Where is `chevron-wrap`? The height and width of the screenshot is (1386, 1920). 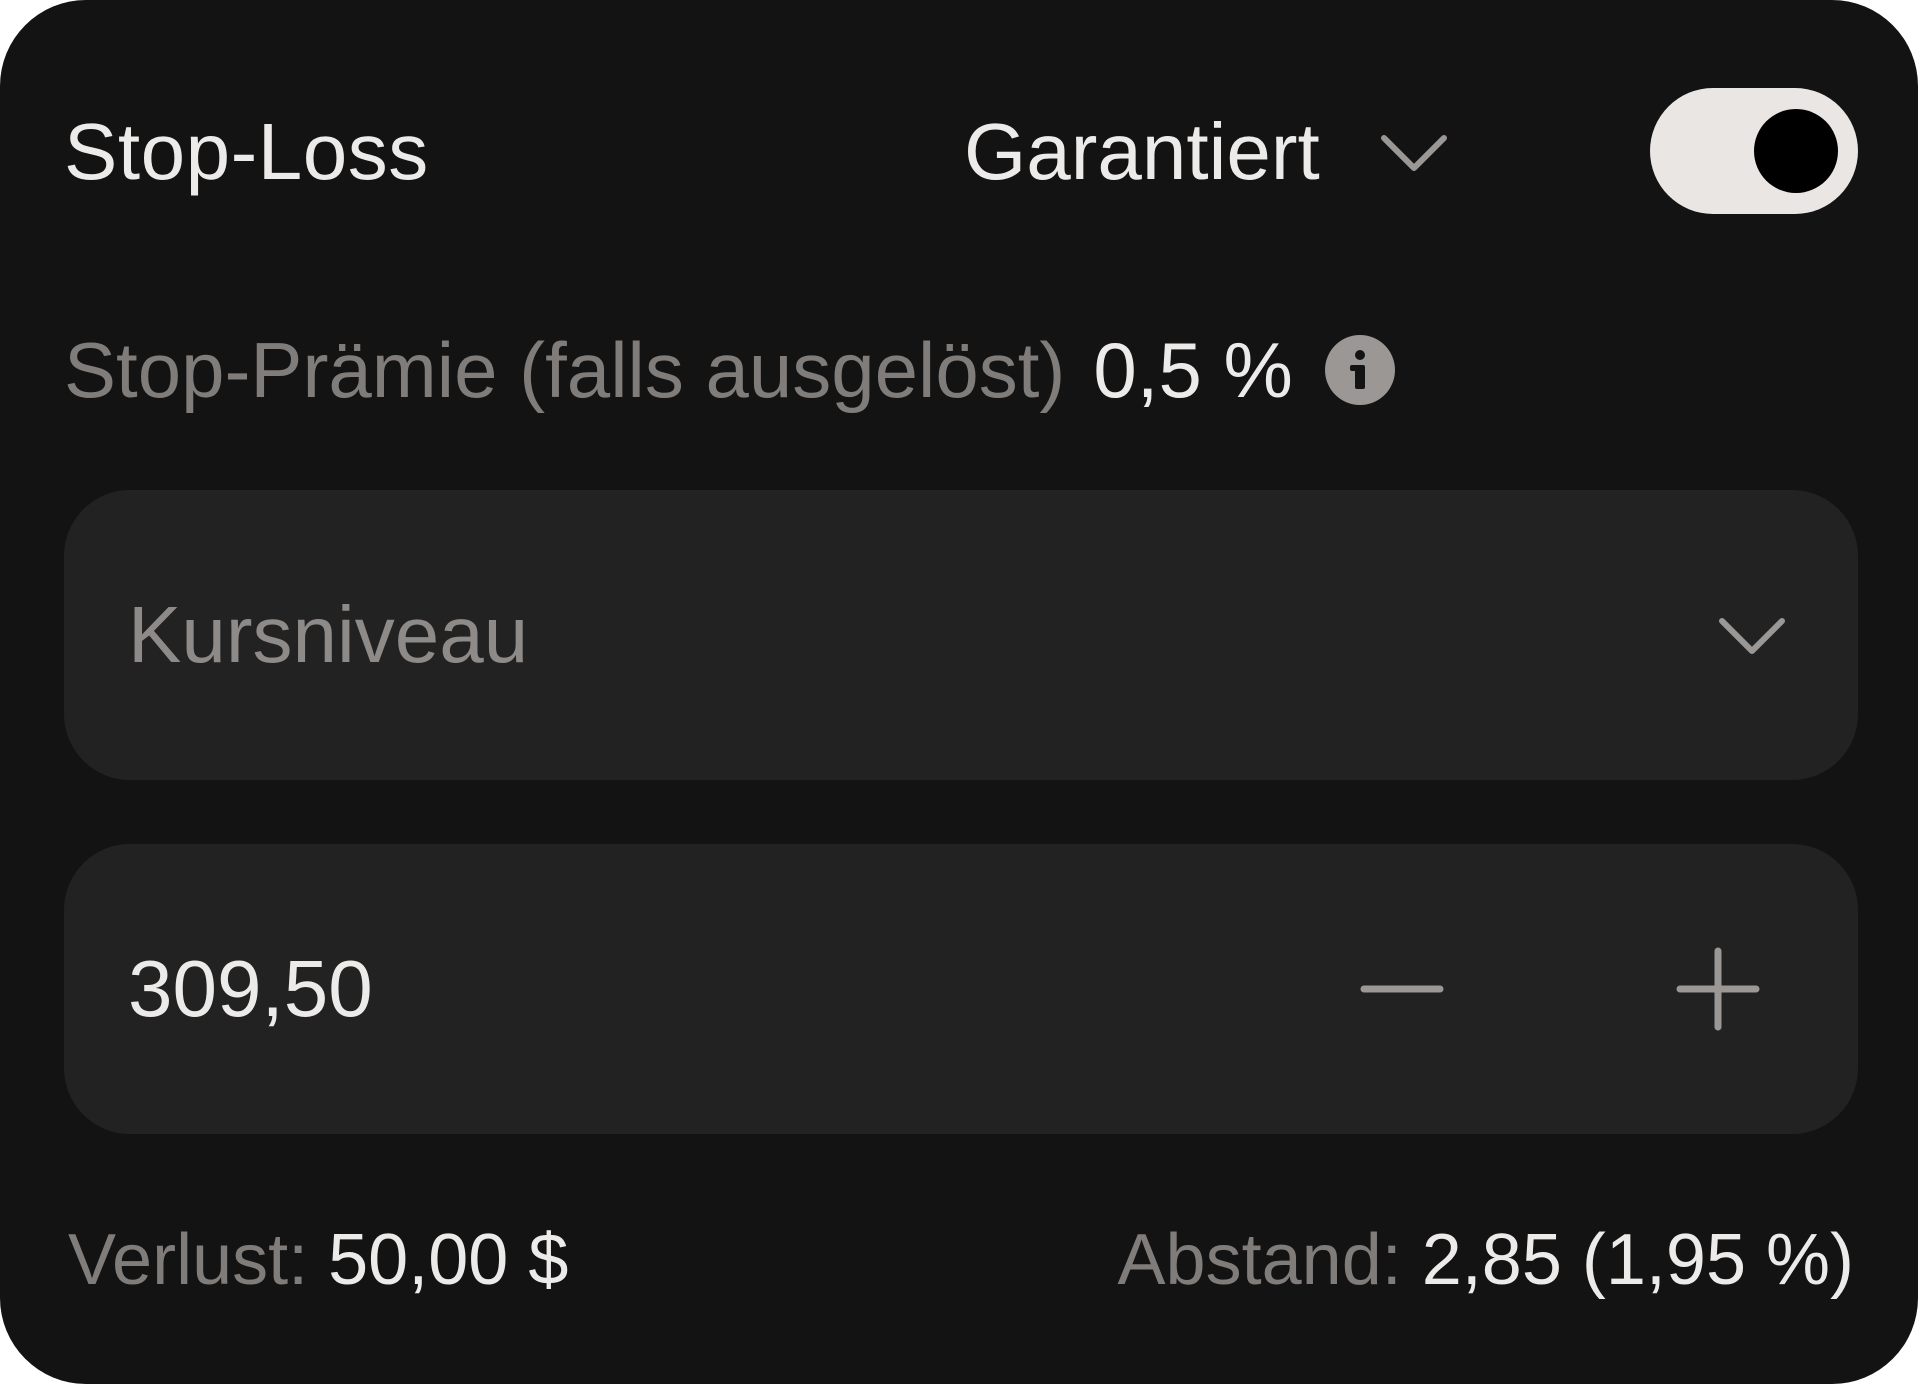
chevron-wrap is located at coordinates (1752, 635).